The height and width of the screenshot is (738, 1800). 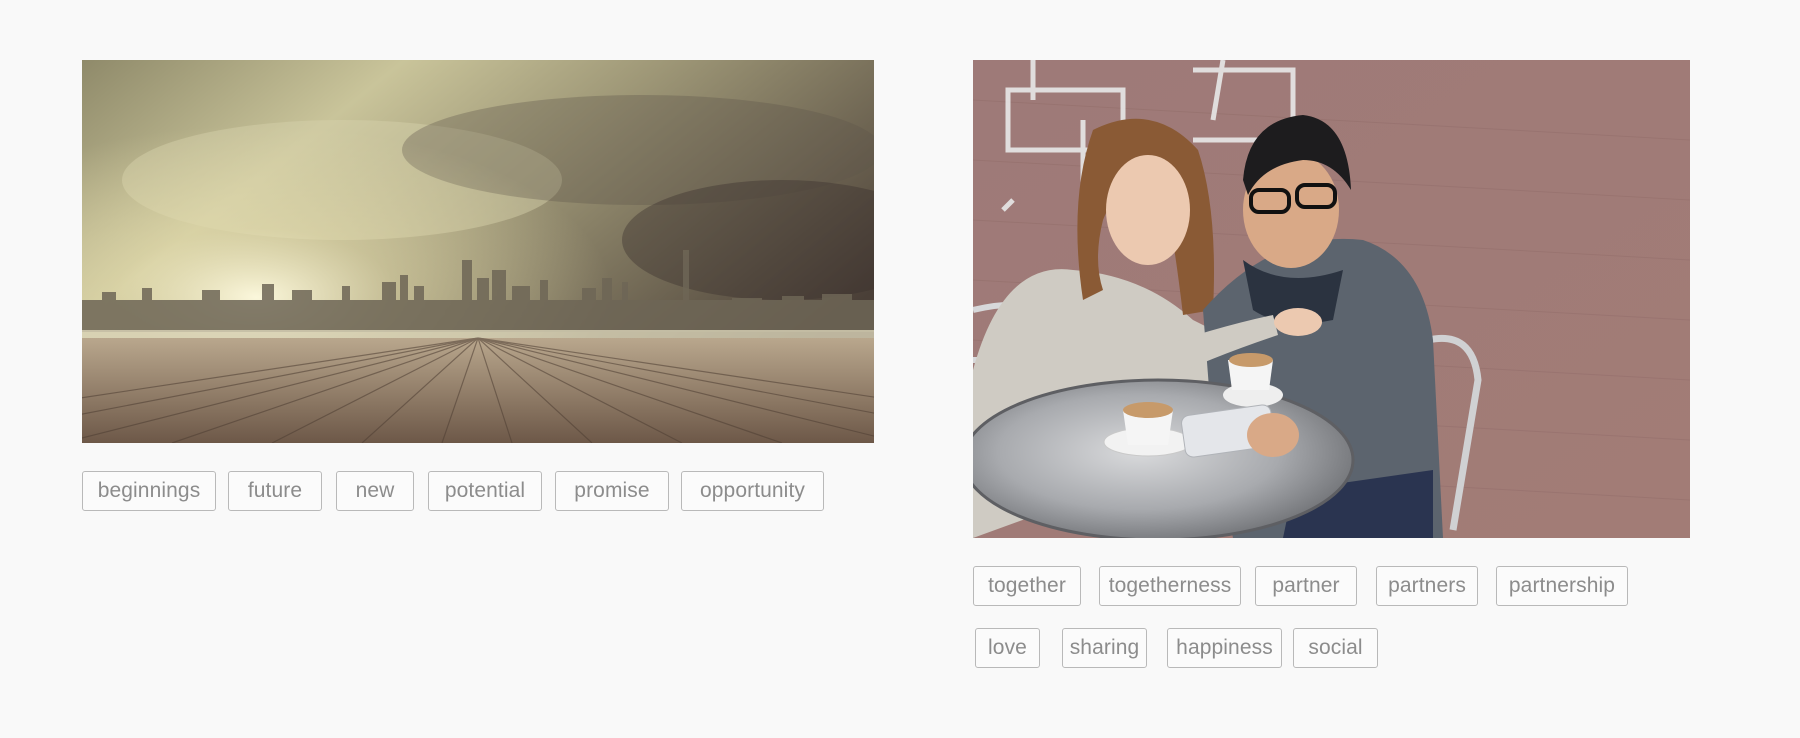 I want to click on tag-button: togetherness, so click(x=1170, y=586).